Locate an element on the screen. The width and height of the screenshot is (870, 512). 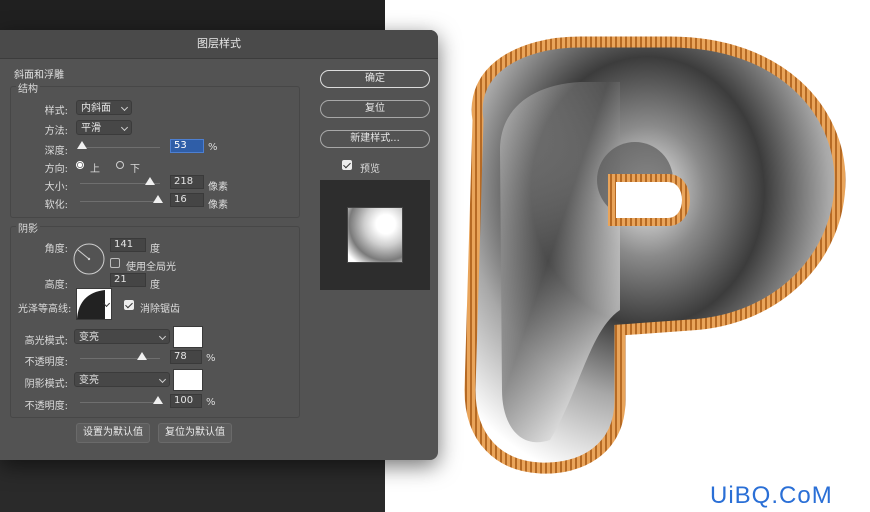
highlight-opacity-label: 不透明度: is located at coordinates (46, 362).